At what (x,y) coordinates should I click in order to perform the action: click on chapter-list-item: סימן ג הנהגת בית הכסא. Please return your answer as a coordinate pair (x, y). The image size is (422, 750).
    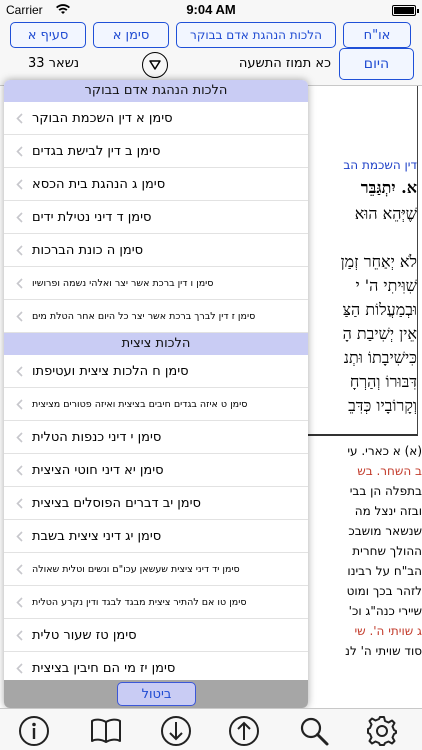
    Looking at the image, I should click on (156, 184).